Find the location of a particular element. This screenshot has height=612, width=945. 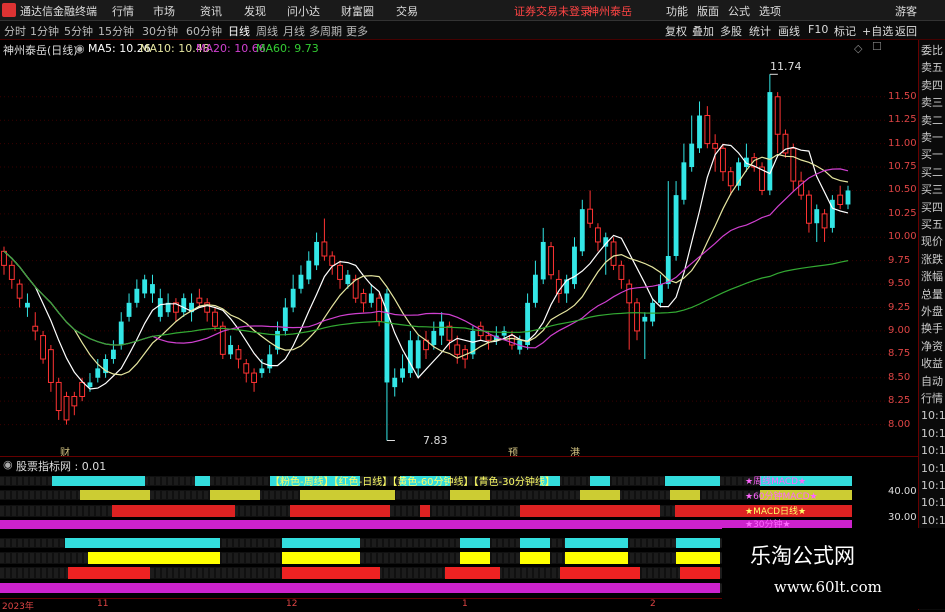

period-1min: 1分钟 is located at coordinates (44, 31).